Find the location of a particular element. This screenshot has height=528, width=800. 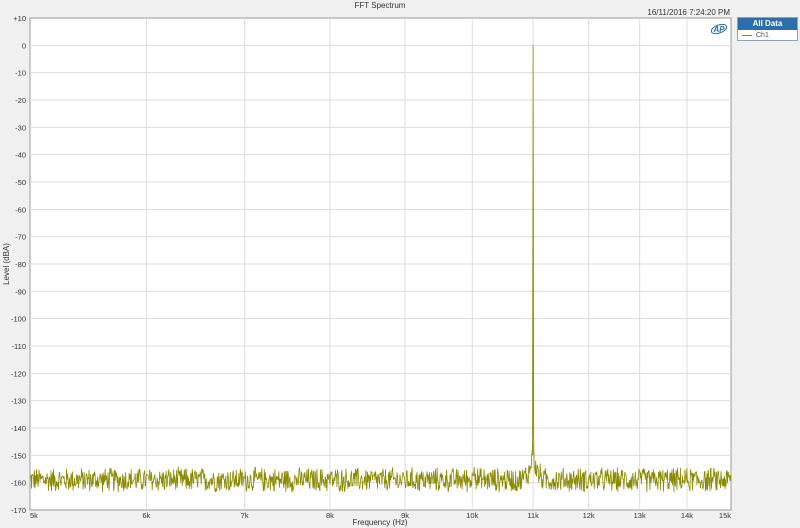

legend-panel: All Data Ch1 is located at coordinates (767, 29).